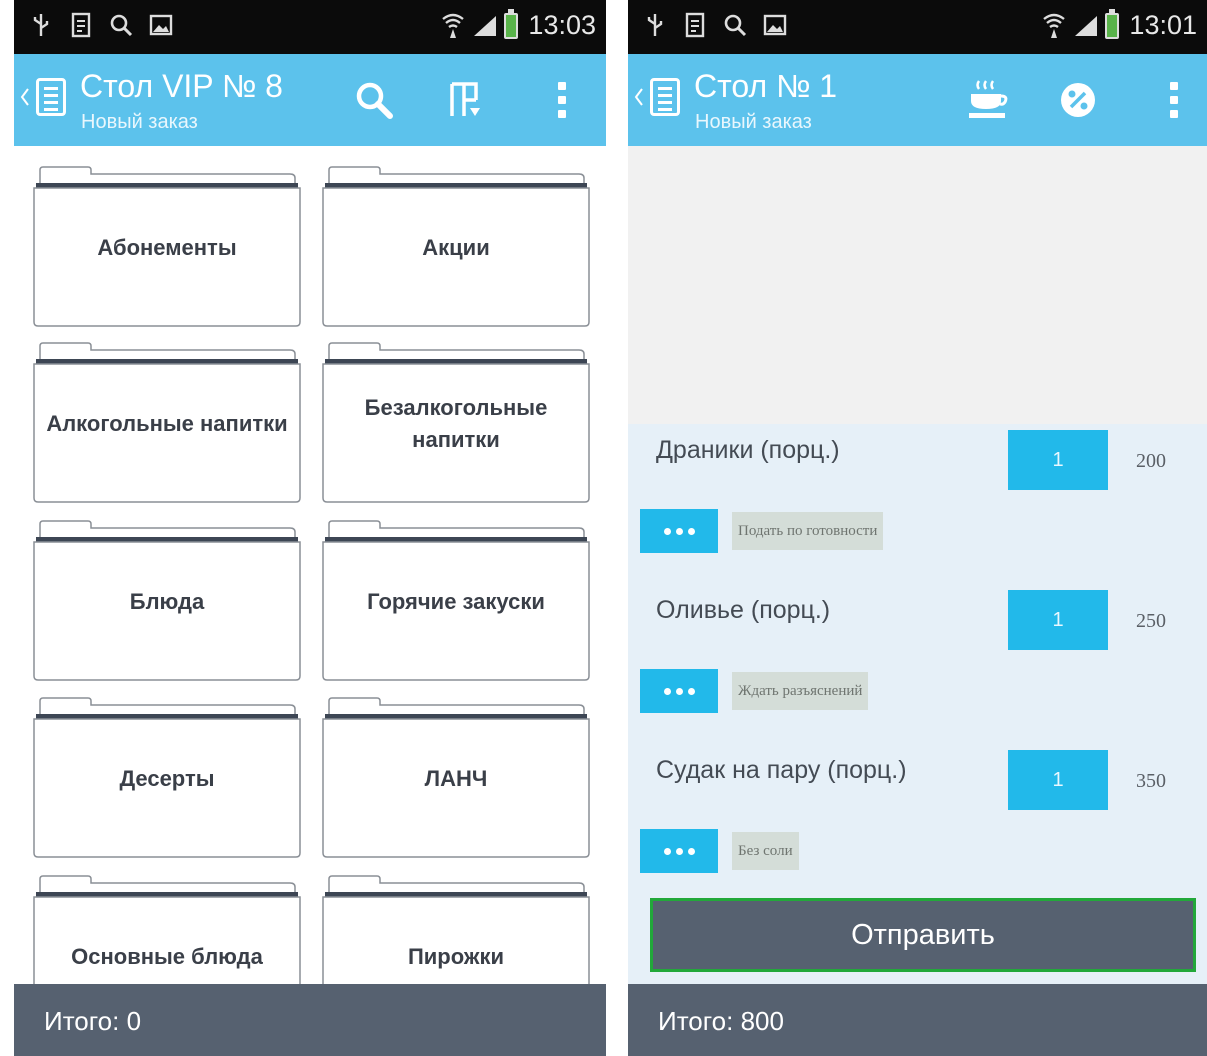  I want to click on item-price: 350, so click(1151, 781).